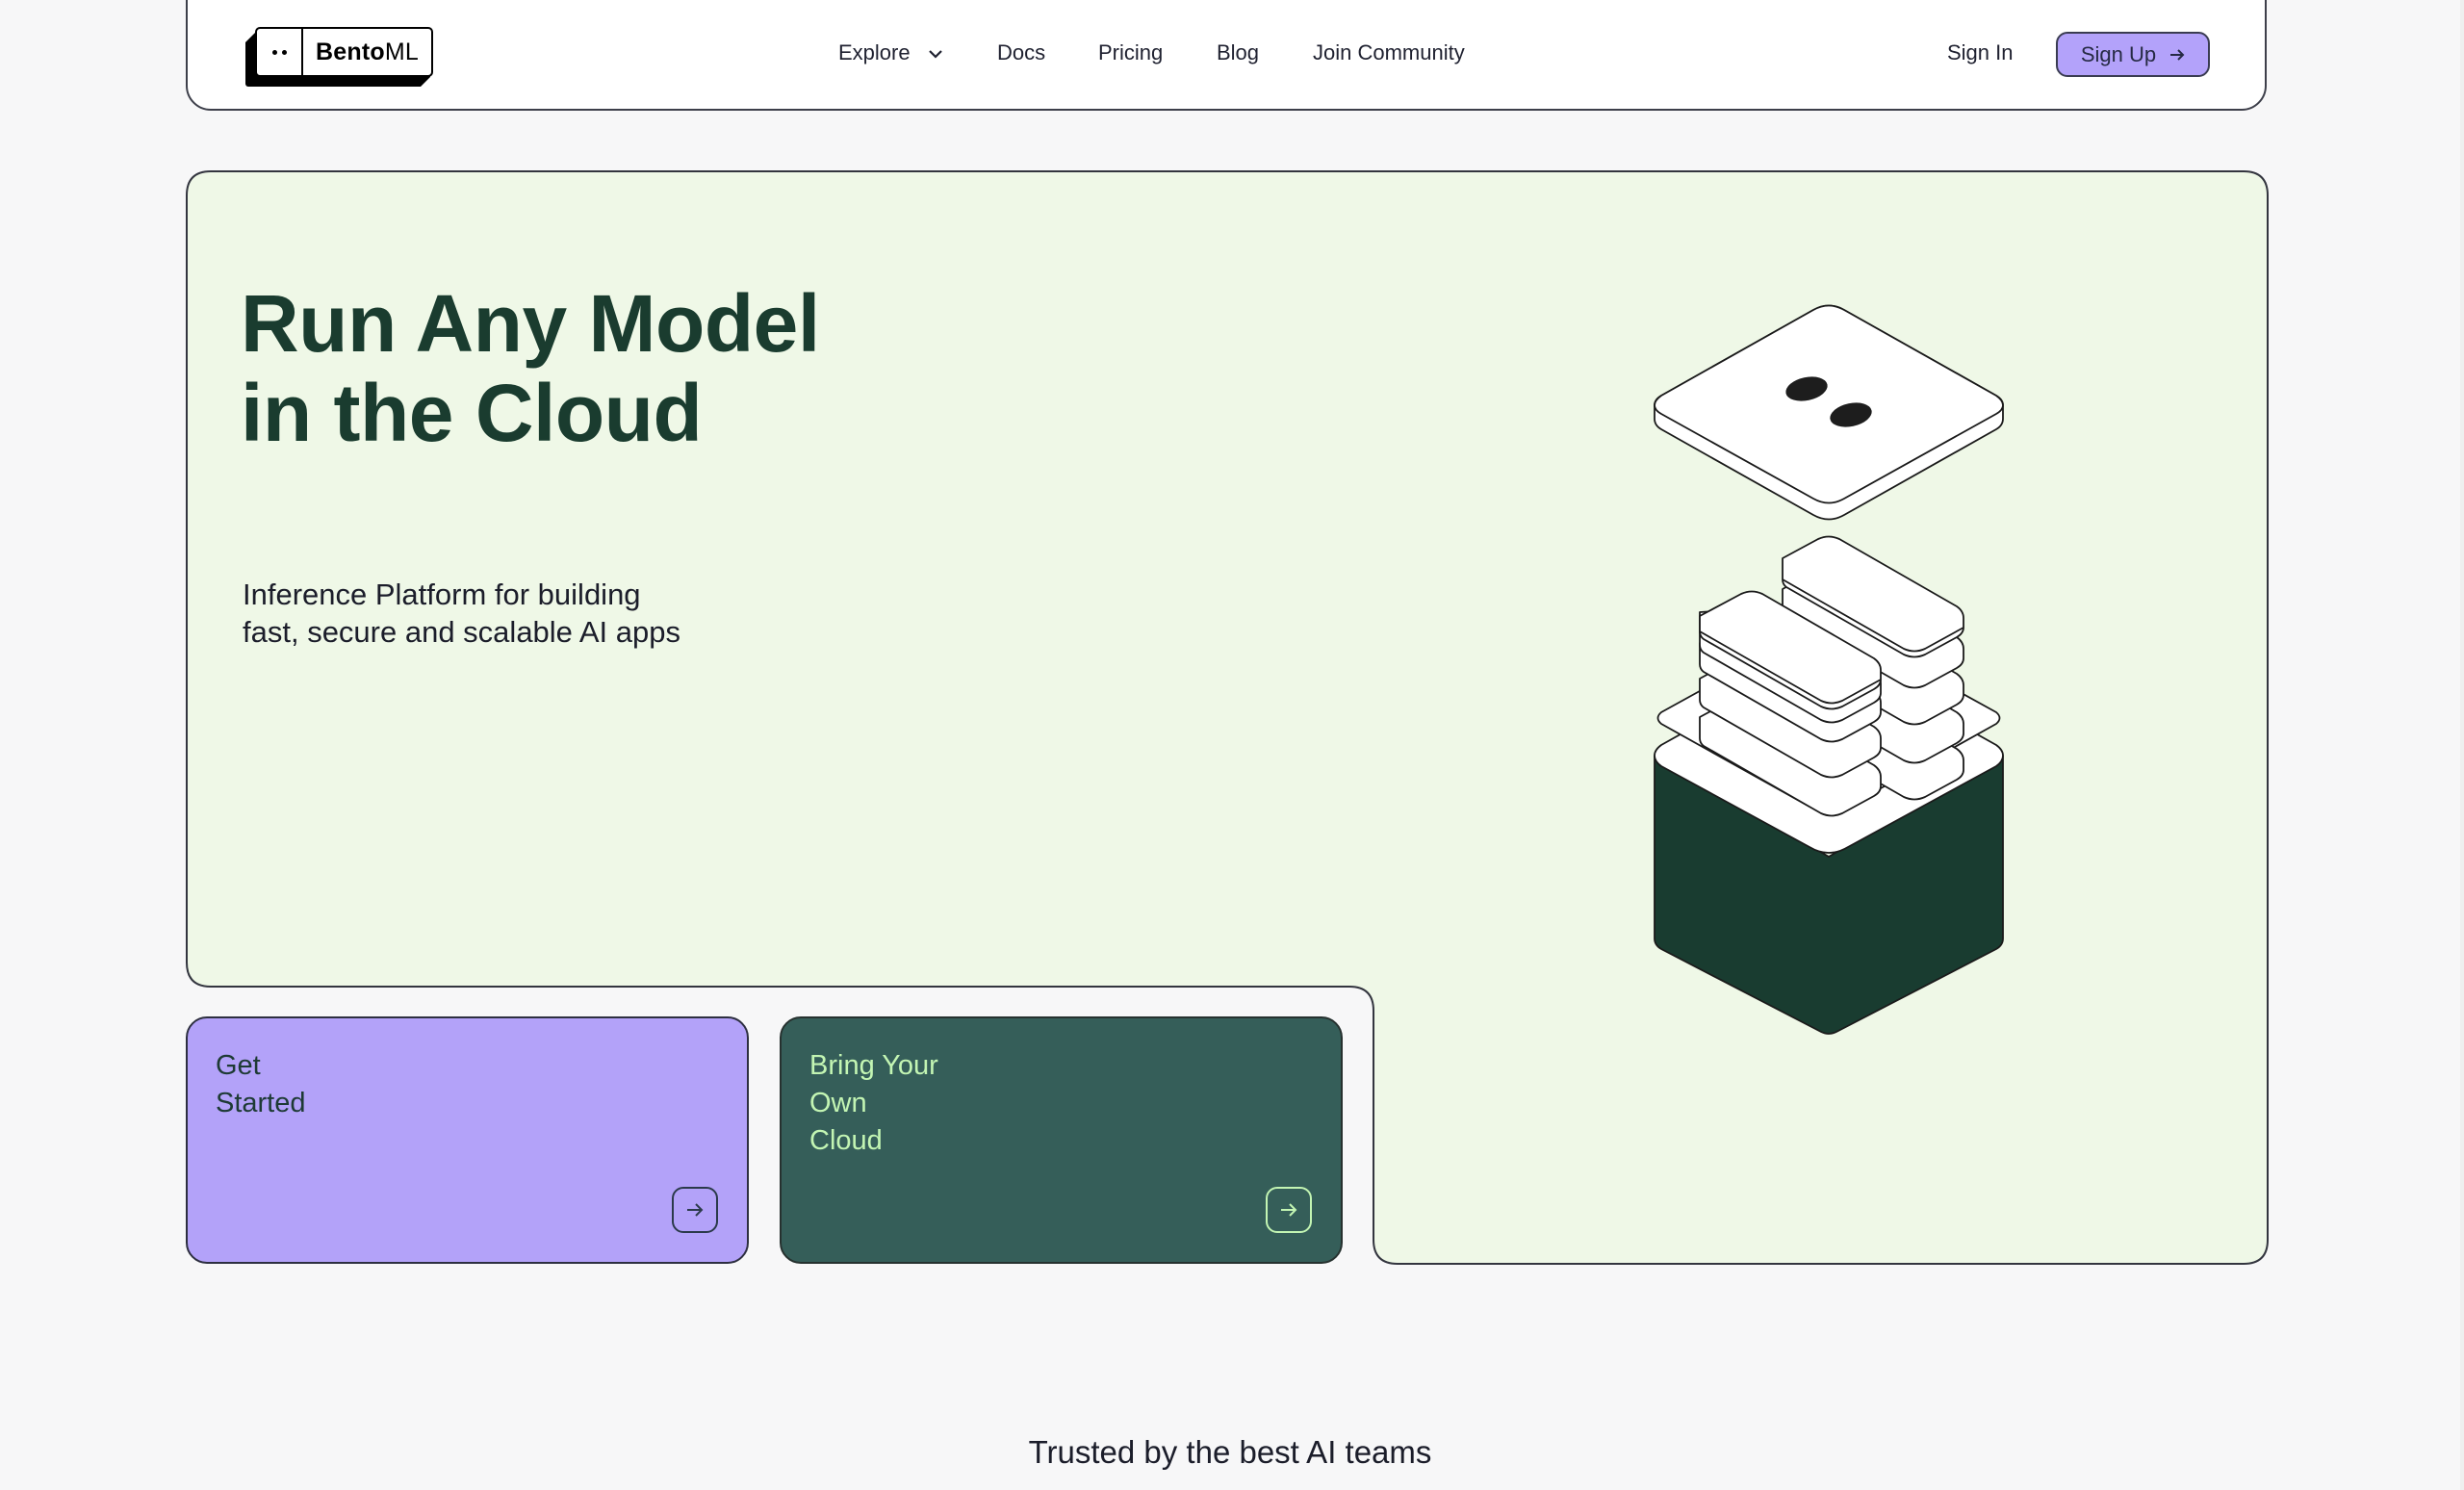  I want to click on card-line: Bring Your, so click(873, 1065).